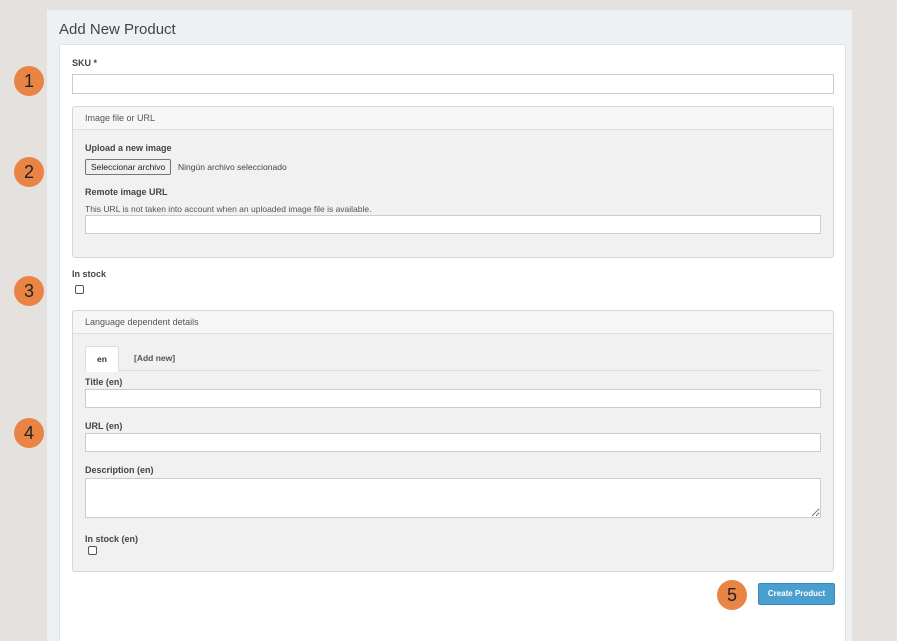 The width and height of the screenshot is (897, 641). Describe the element at coordinates (102, 359) in the screenshot. I see `tab-en: en` at that location.